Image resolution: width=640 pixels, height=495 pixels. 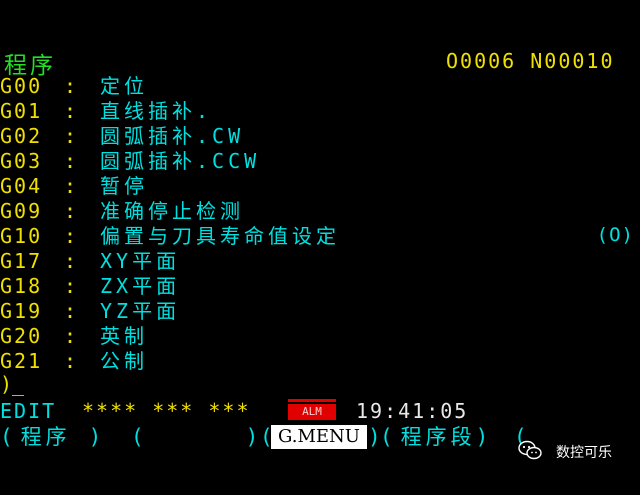 I want to click on gcode-description: 英制, so click(x=124, y=336).